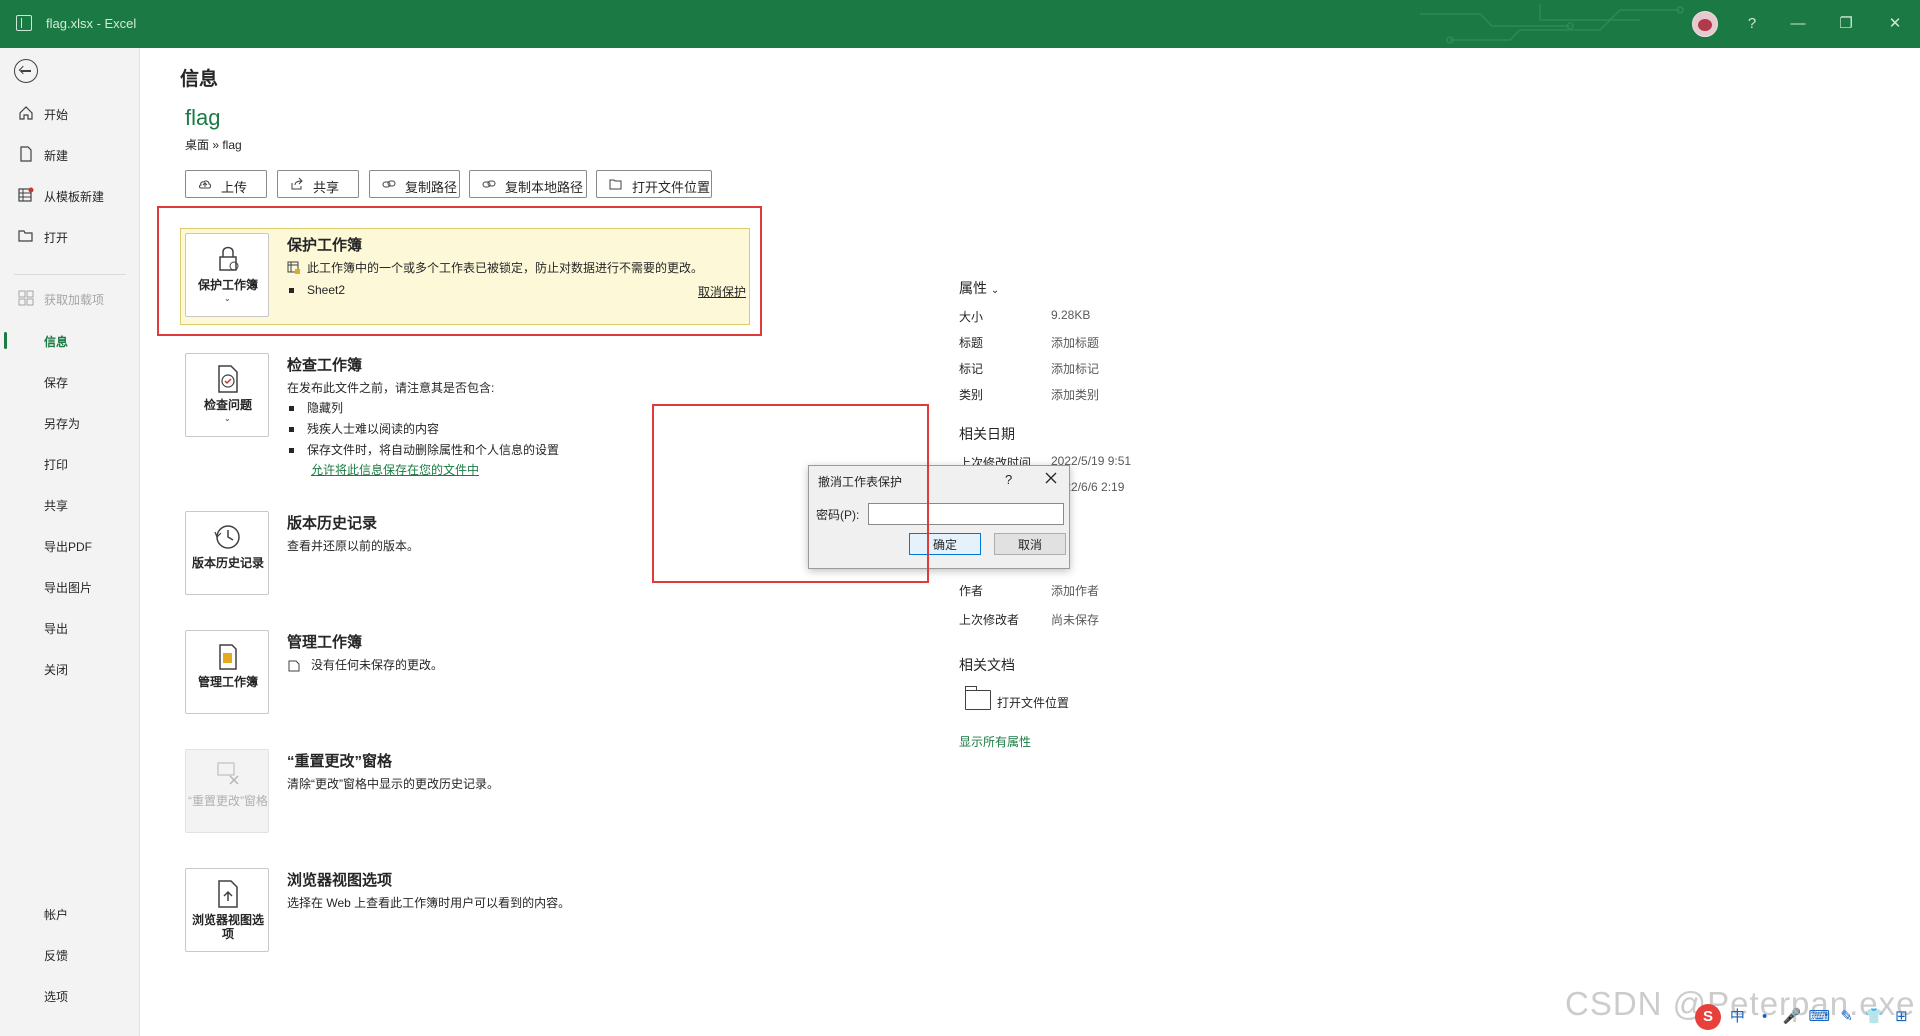 Image resolution: width=1920 pixels, height=1036 pixels. What do you see at coordinates (227, 910) in the screenshot?
I see `browser-view-options-tile: 浏览器视图选项` at bounding box center [227, 910].